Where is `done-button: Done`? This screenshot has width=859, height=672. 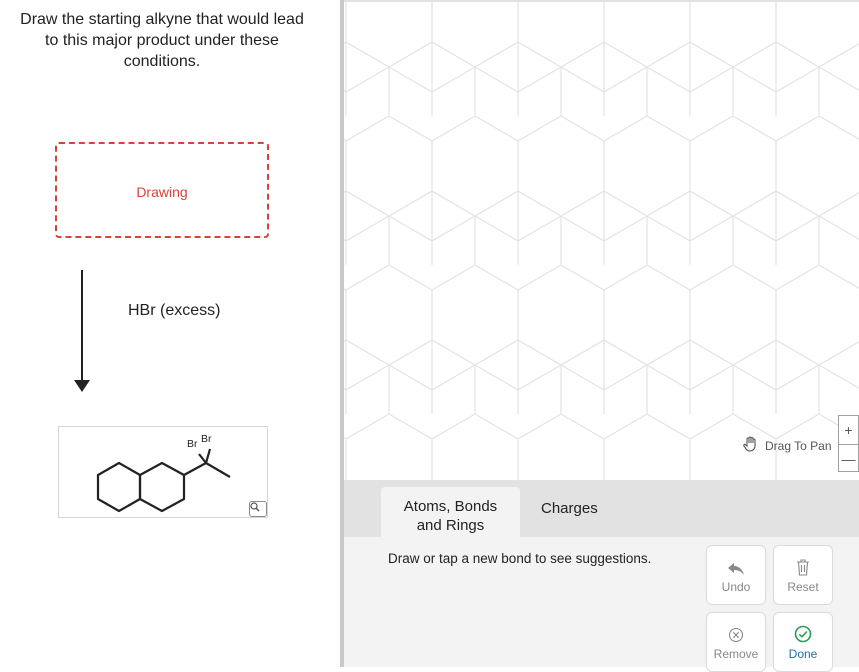
done-button: Done is located at coordinates (803, 642).